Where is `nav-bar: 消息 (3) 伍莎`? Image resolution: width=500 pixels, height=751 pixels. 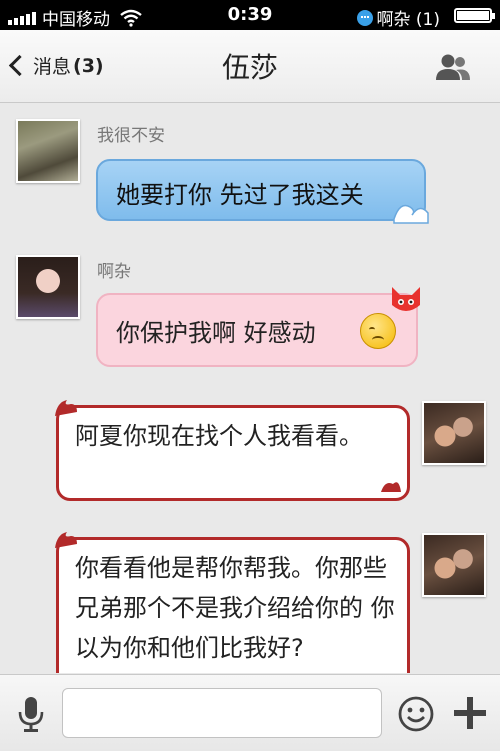 nav-bar: 消息 (3) 伍莎 is located at coordinates (250, 66).